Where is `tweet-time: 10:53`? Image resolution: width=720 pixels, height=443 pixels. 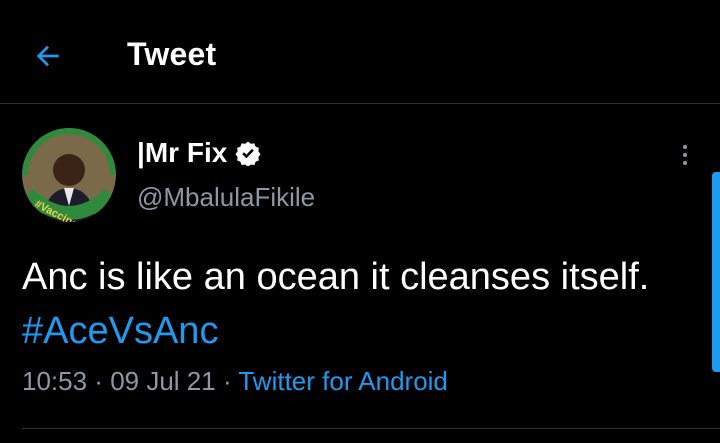
tweet-time: 10:53 is located at coordinates (55, 381).